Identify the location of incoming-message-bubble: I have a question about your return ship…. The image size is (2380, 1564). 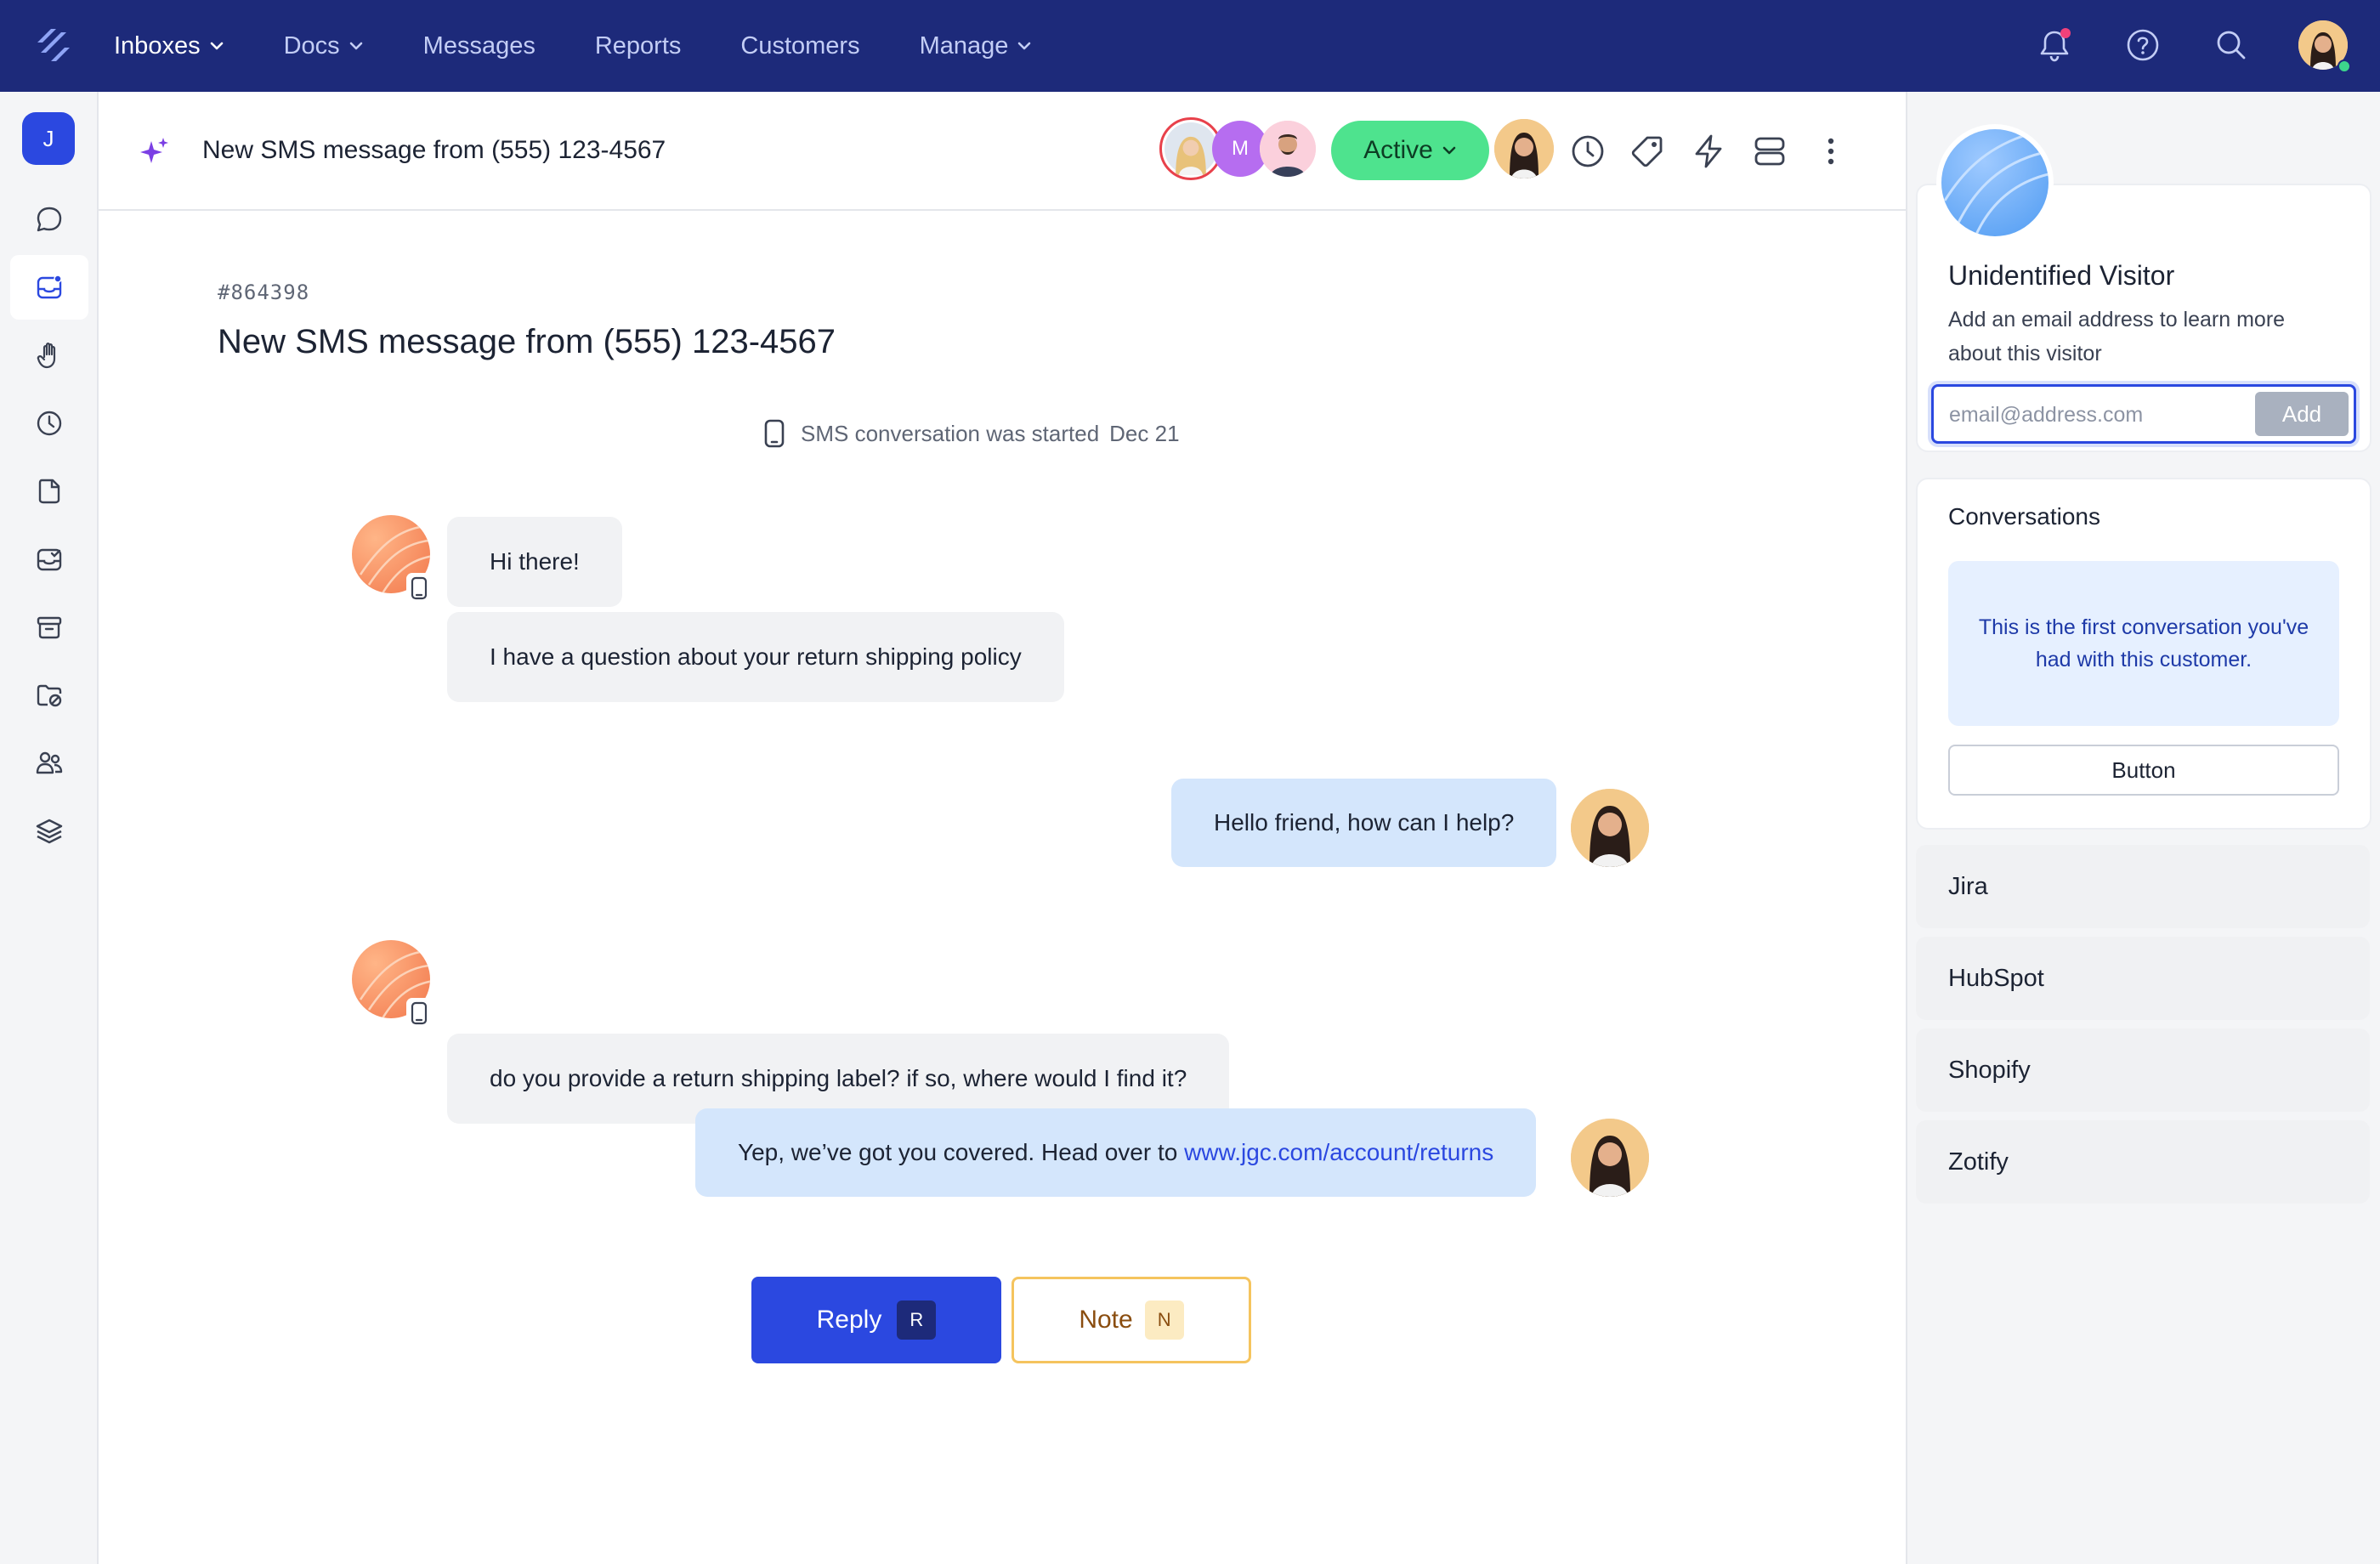
(755, 657).